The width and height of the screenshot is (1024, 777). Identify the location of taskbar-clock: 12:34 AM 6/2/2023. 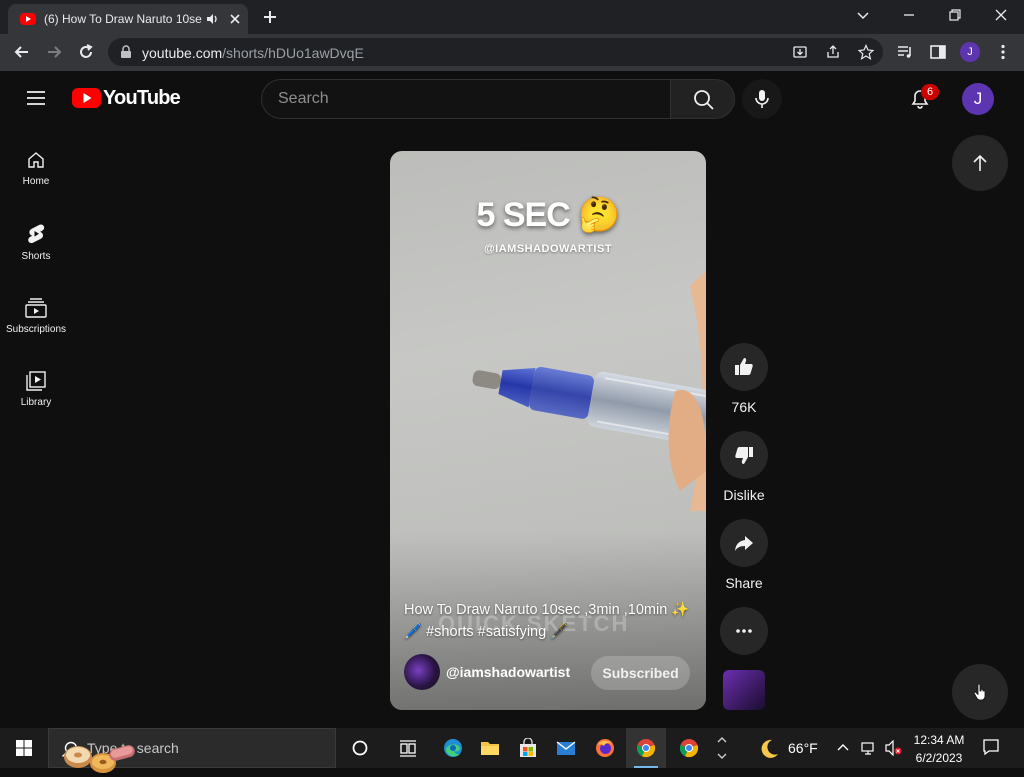
(939, 749).